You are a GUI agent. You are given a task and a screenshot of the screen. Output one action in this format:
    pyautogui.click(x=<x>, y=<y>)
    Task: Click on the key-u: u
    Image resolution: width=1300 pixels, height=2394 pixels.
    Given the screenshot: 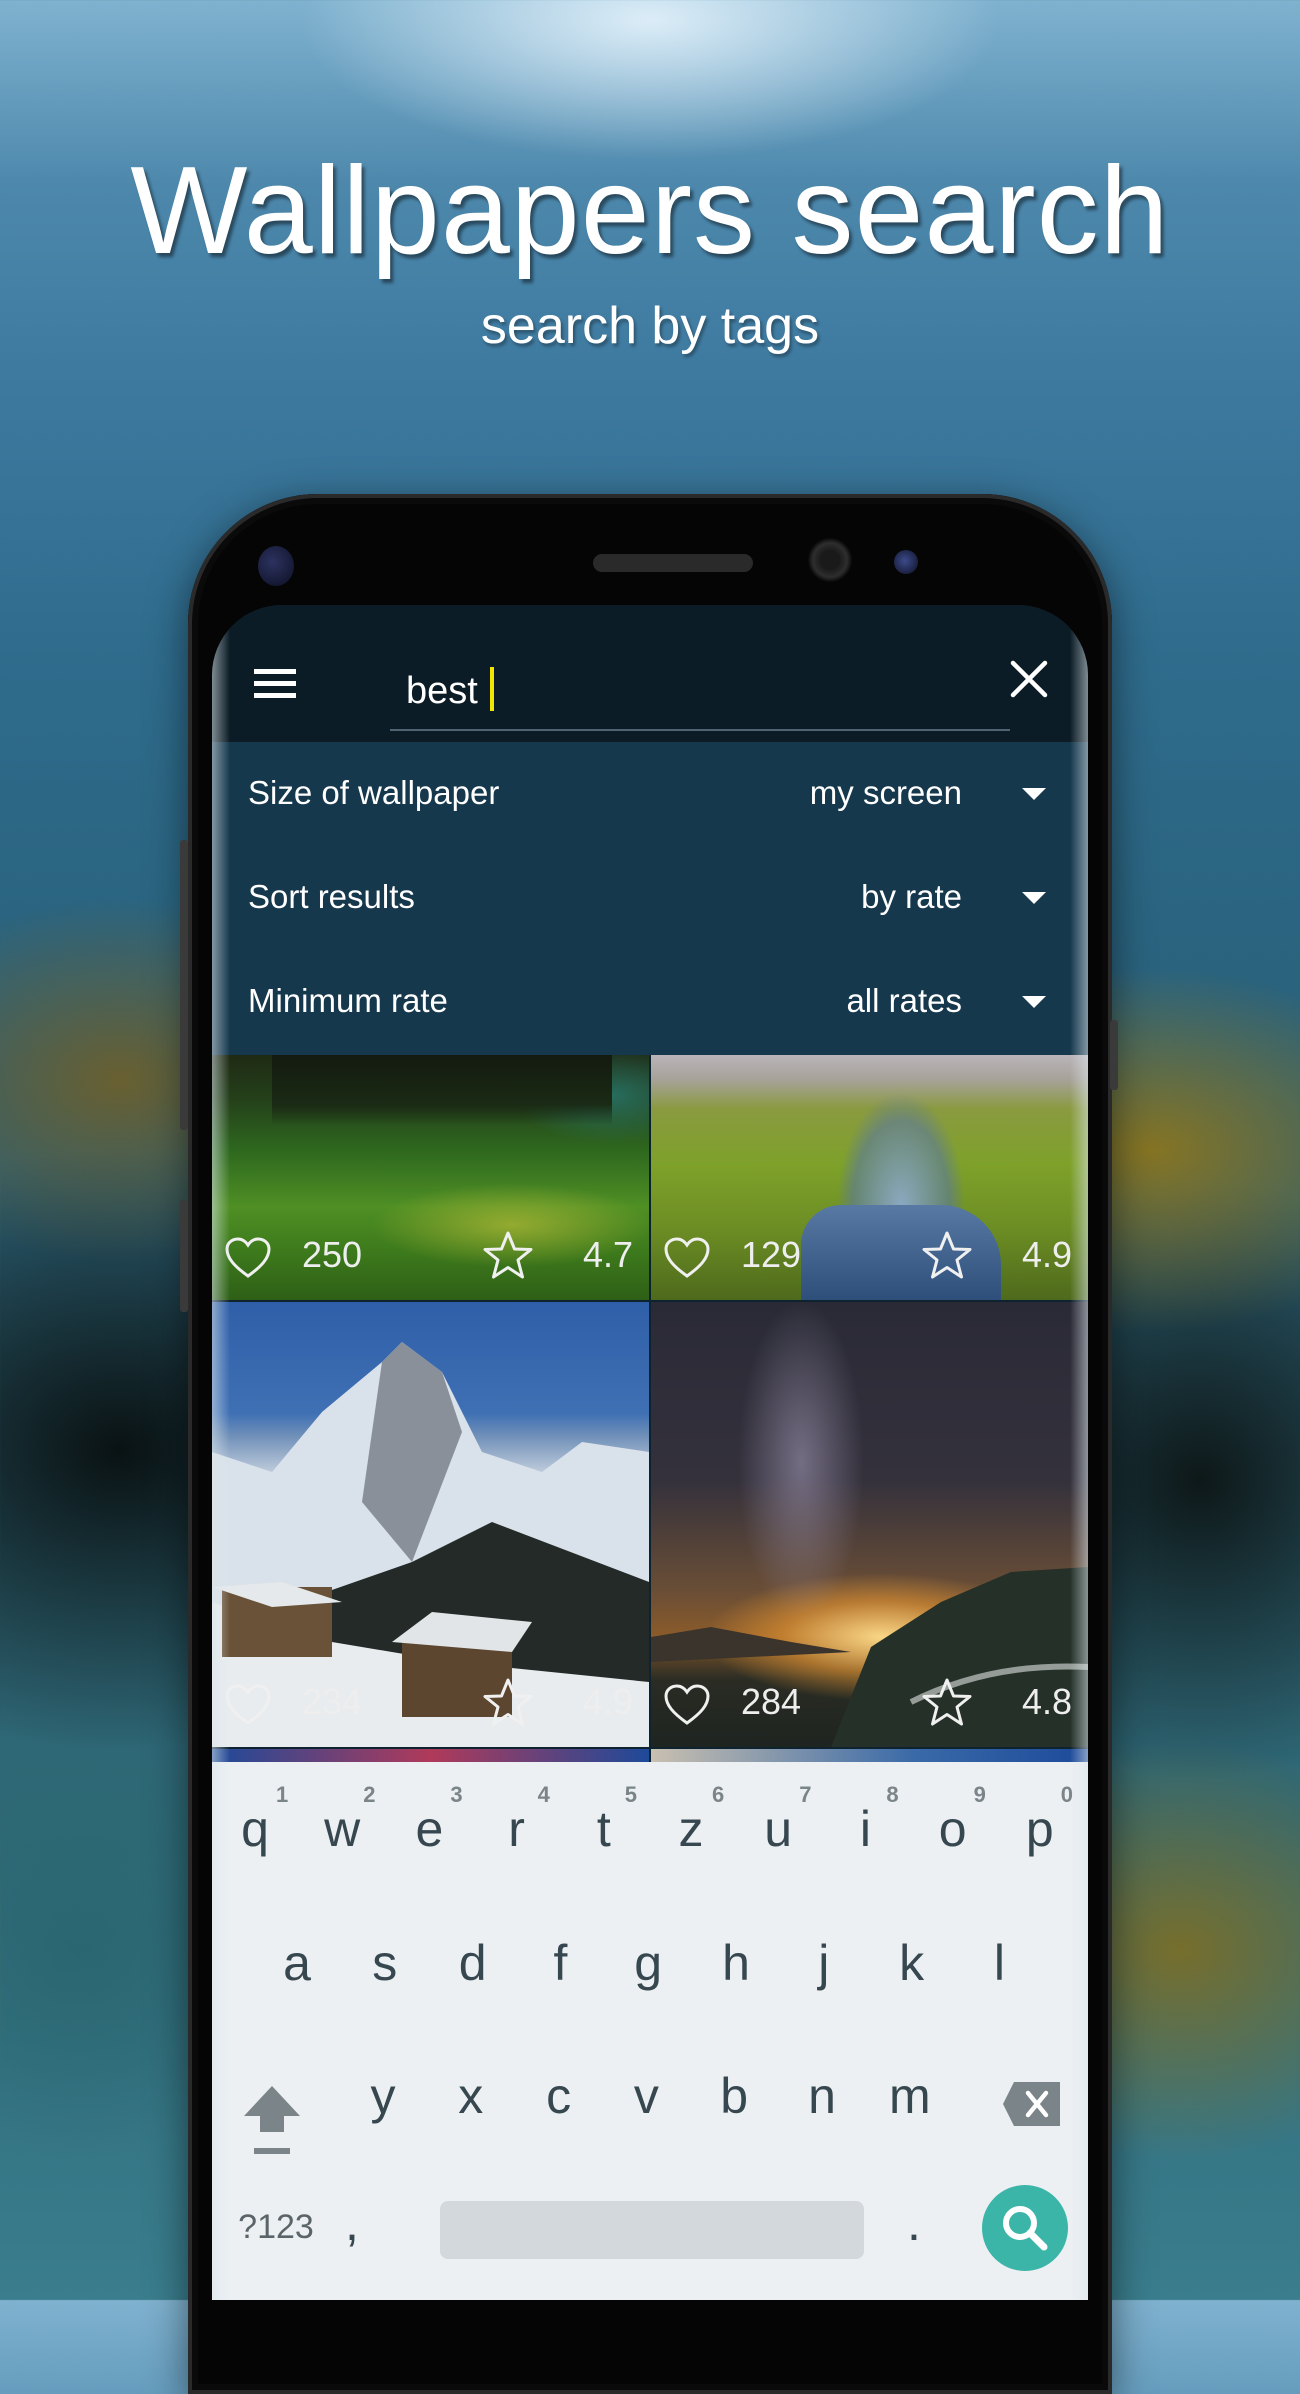 What is the action you would take?
    pyautogui.click(x=778, y=1829)
    